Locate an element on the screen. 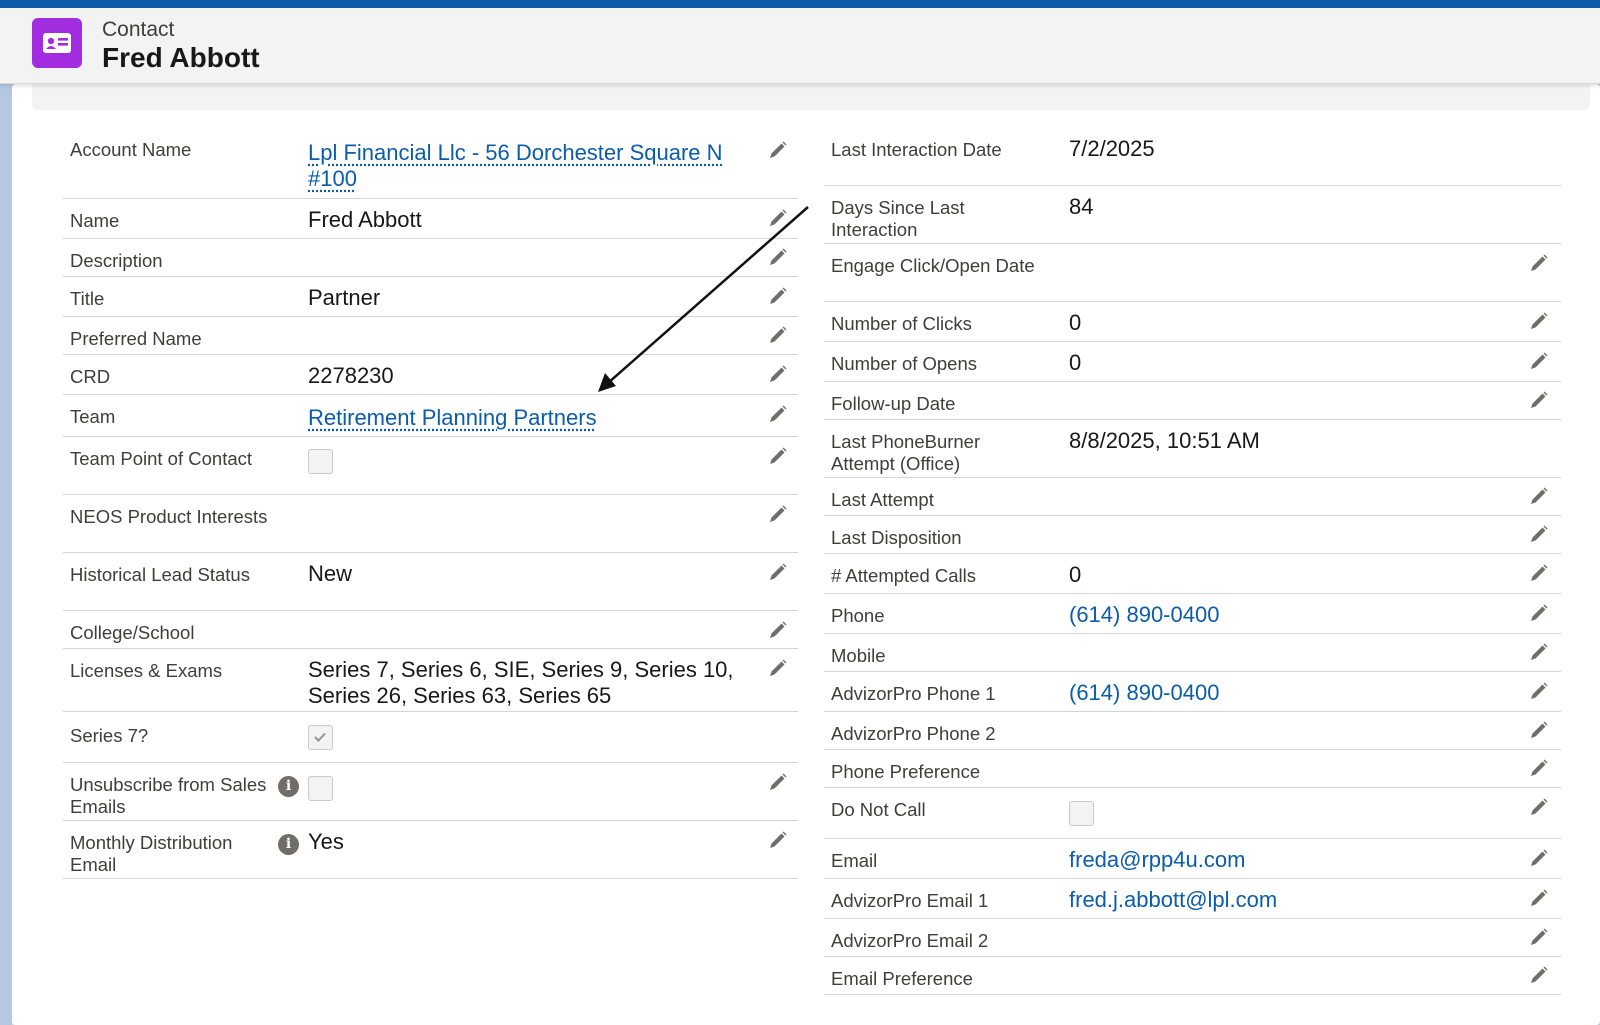 This screenshot has width=1600, height=1025. contact-card-icon is located at coordinates (57, 43).